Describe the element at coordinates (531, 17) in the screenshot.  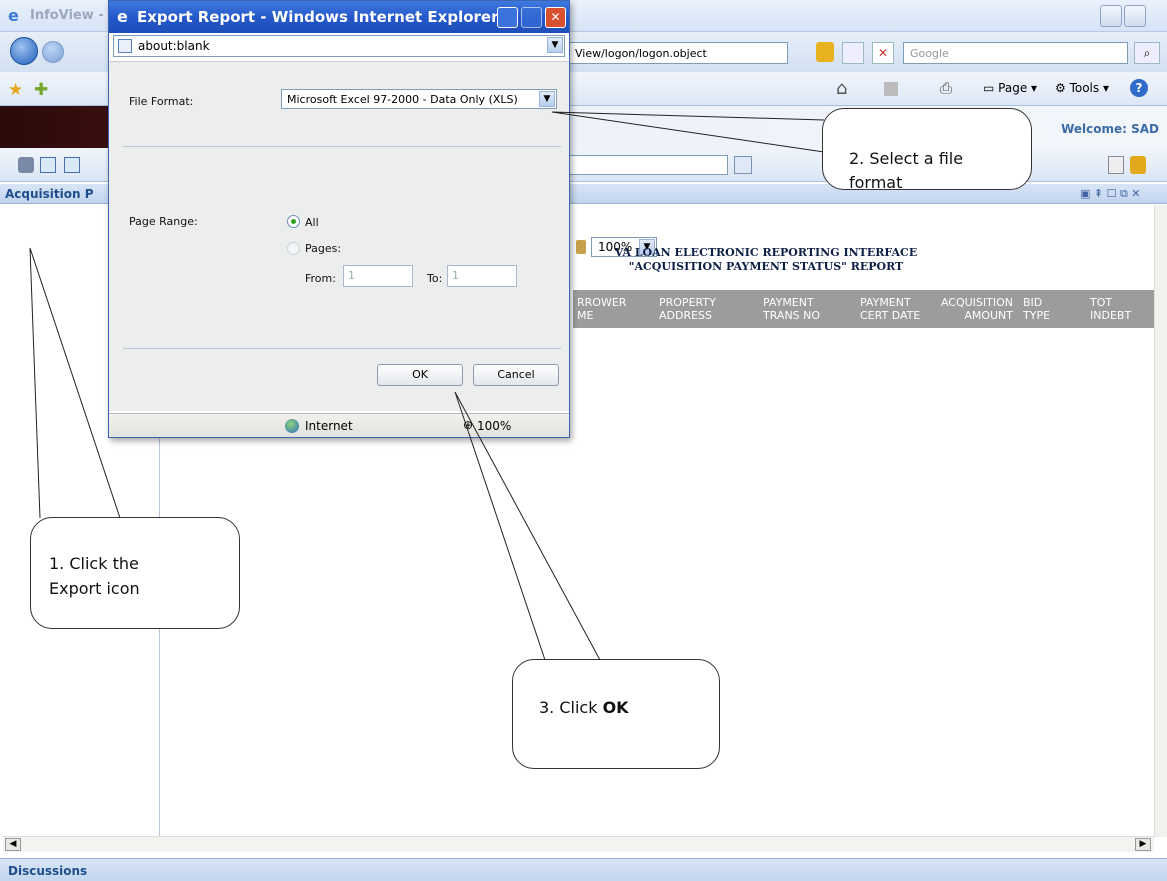
I see `maximize-button` at that location.